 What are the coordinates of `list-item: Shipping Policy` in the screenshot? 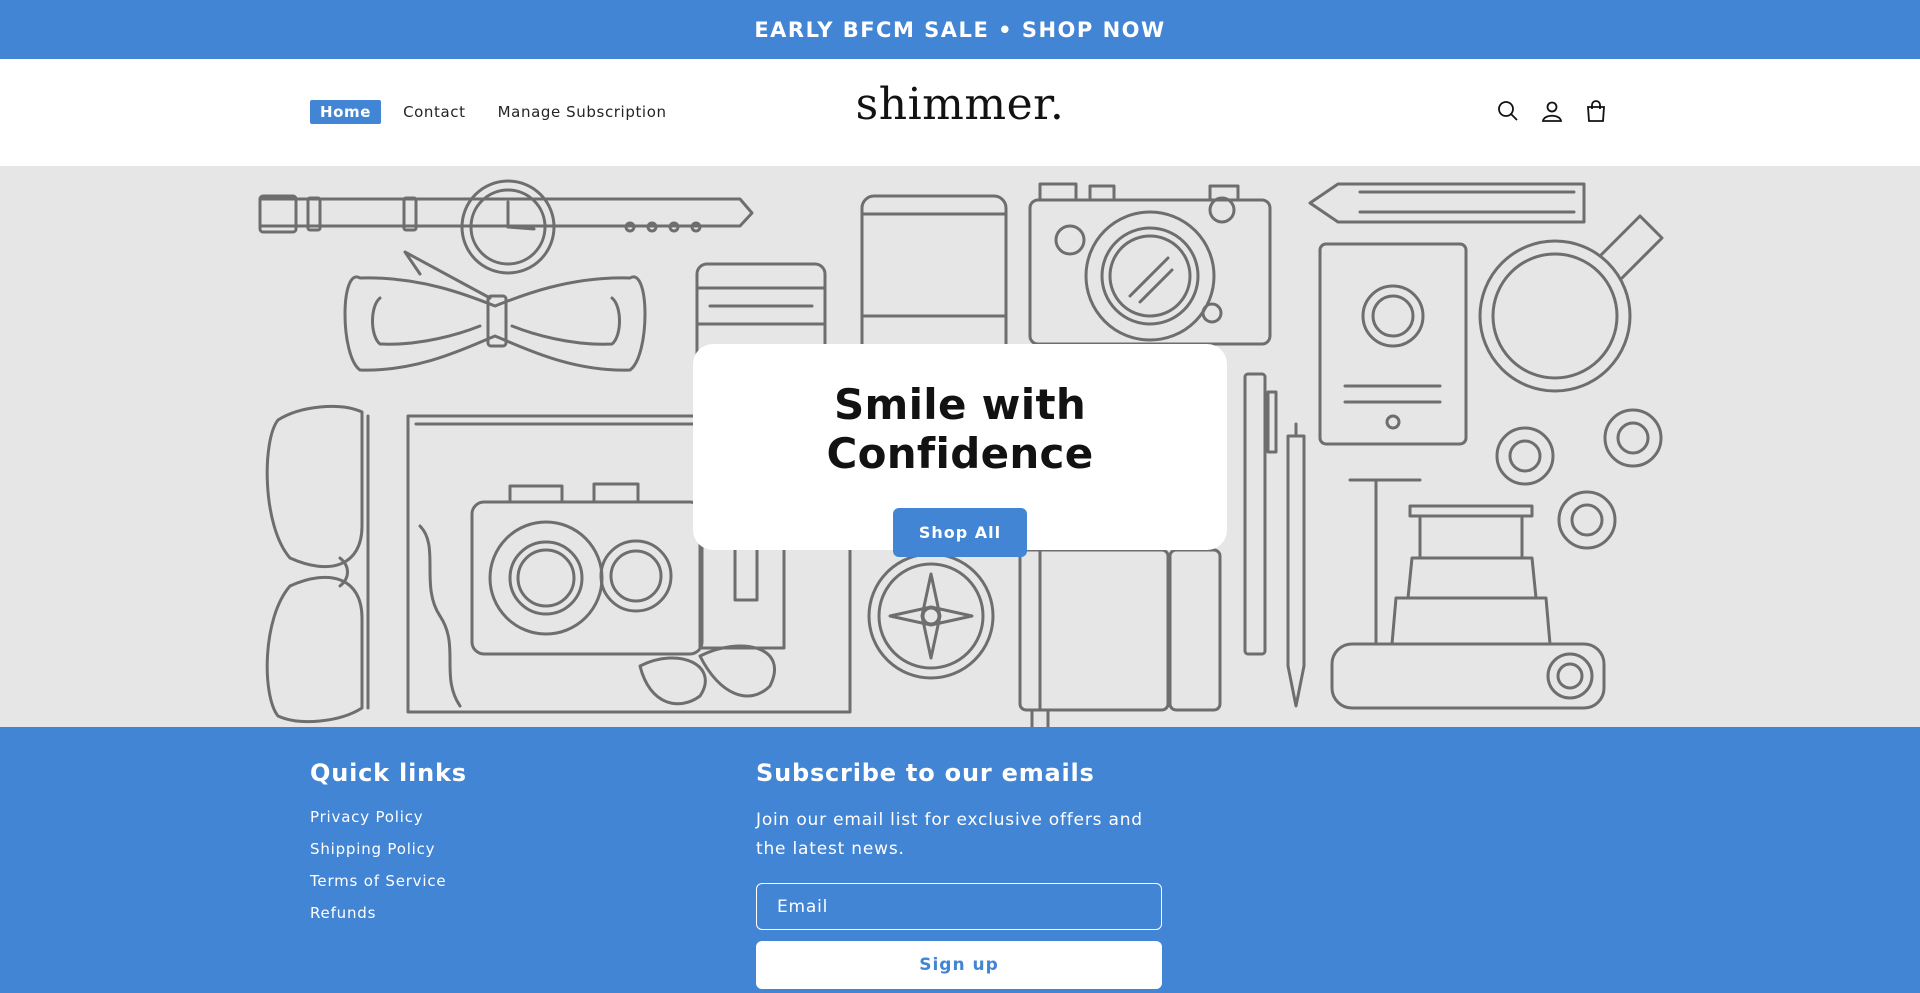 It's located at (388, 848).